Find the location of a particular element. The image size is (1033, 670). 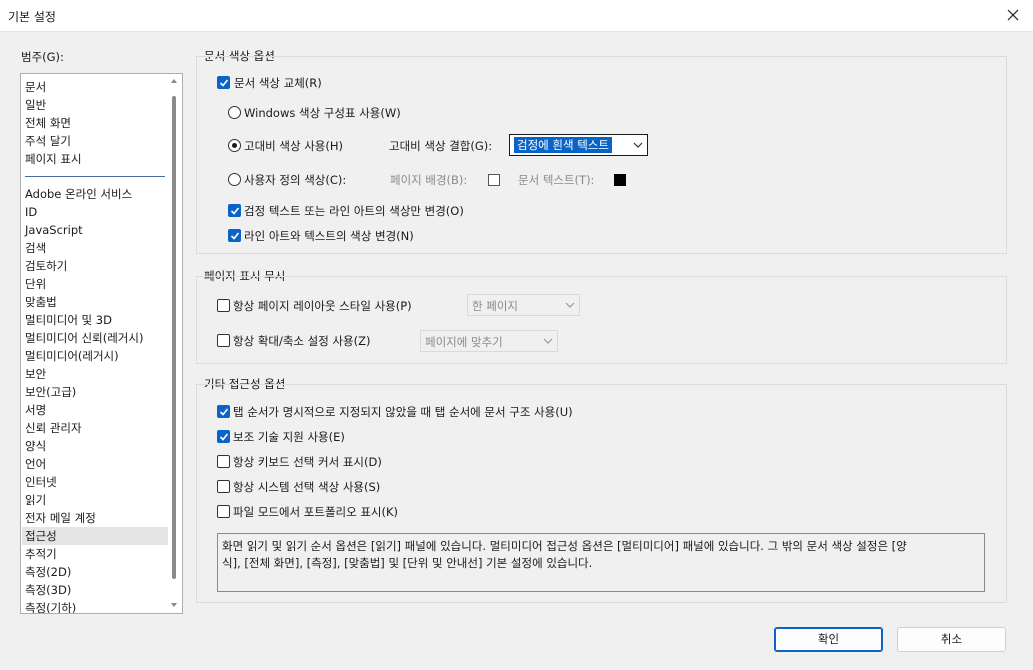

high-contrast-radio is located at coordinates (234, 145).